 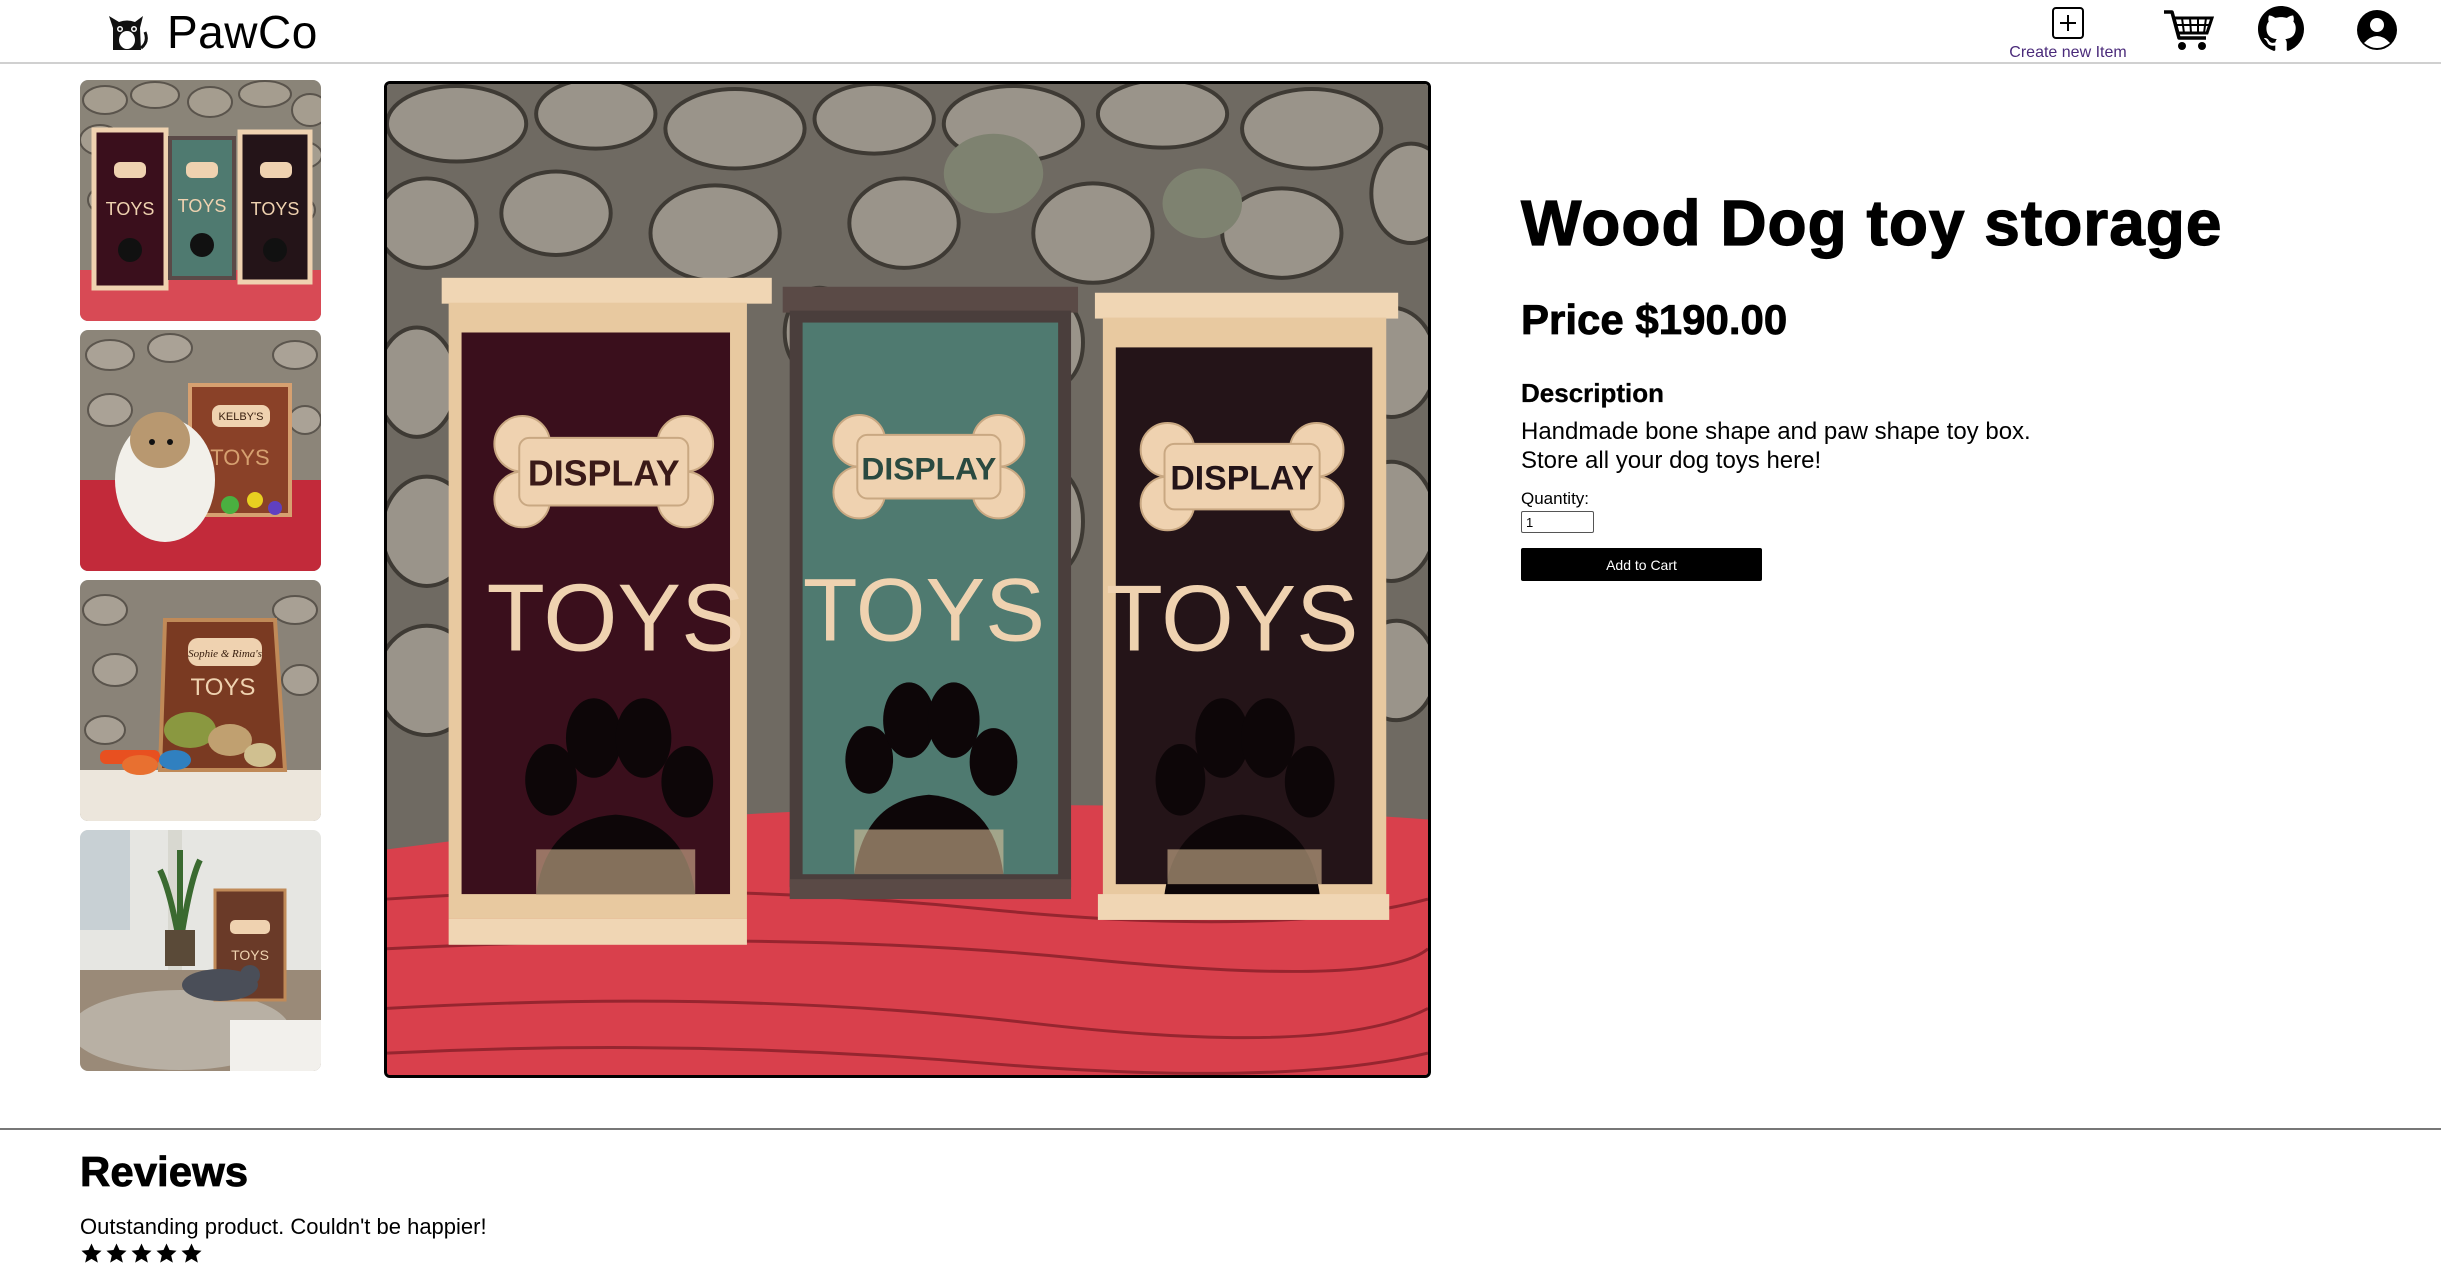 I want to click on description-heading: Description, so click(x=1593, y=393).